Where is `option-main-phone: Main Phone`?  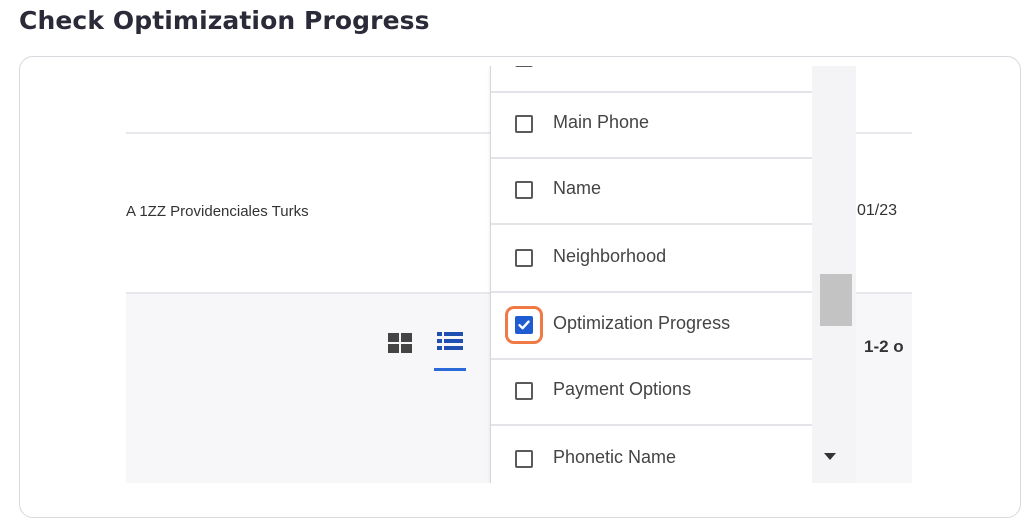
option-main-phone: Main Phone is located at coordinates (652, 126).